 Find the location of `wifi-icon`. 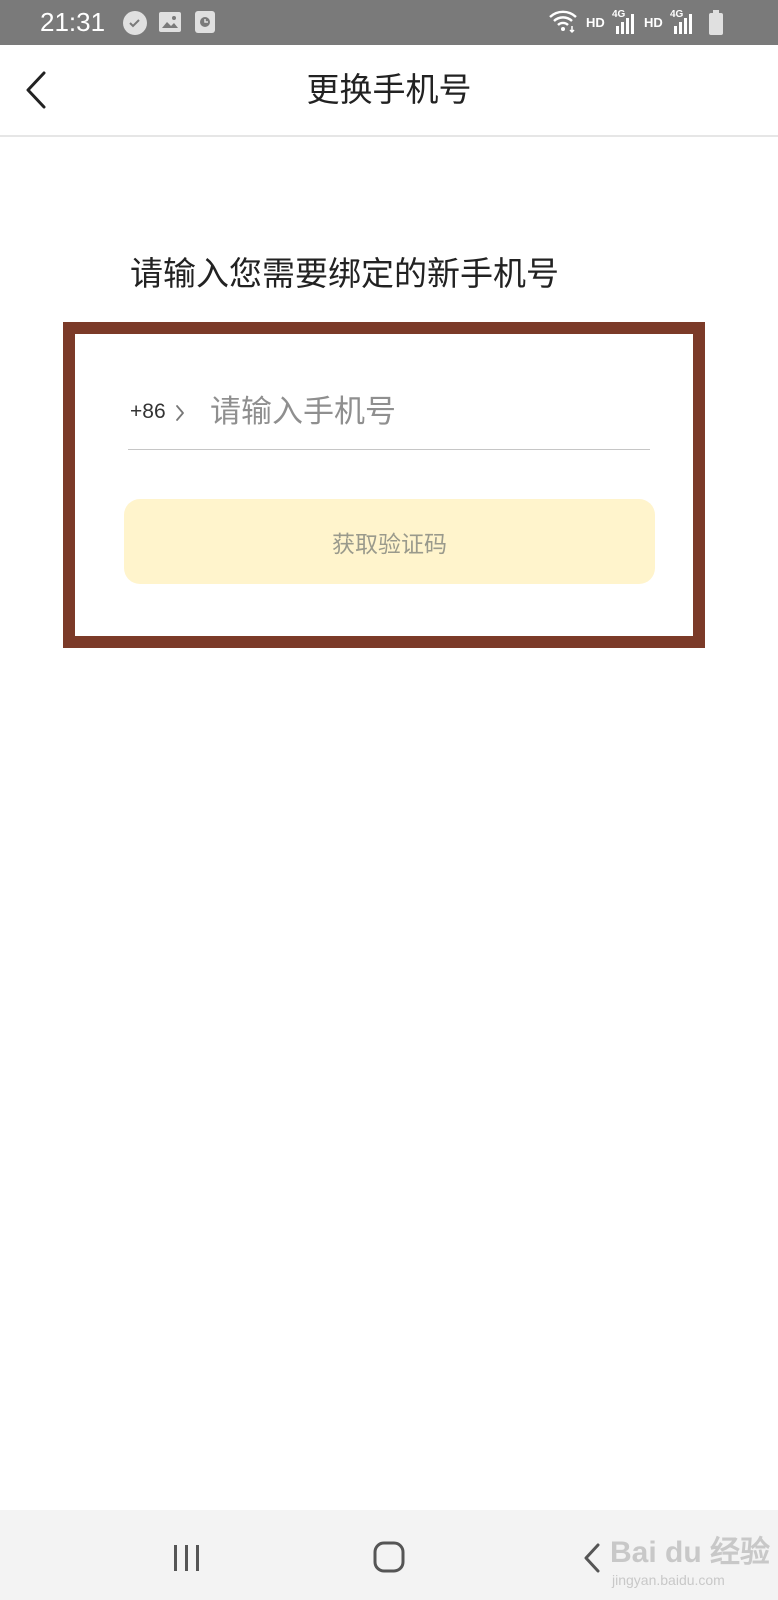

wifi-icon is located at coordinates (563, 23).